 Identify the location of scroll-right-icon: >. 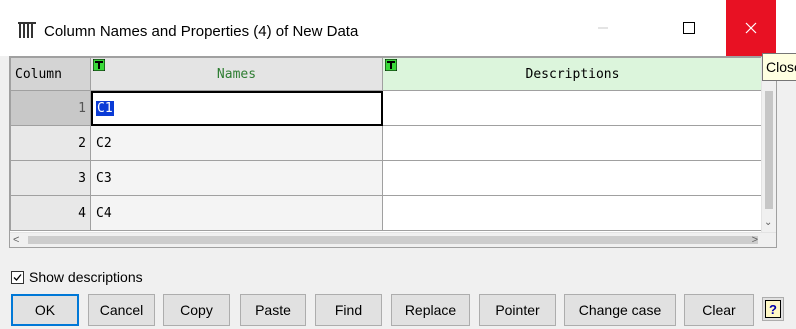
(755, 240).